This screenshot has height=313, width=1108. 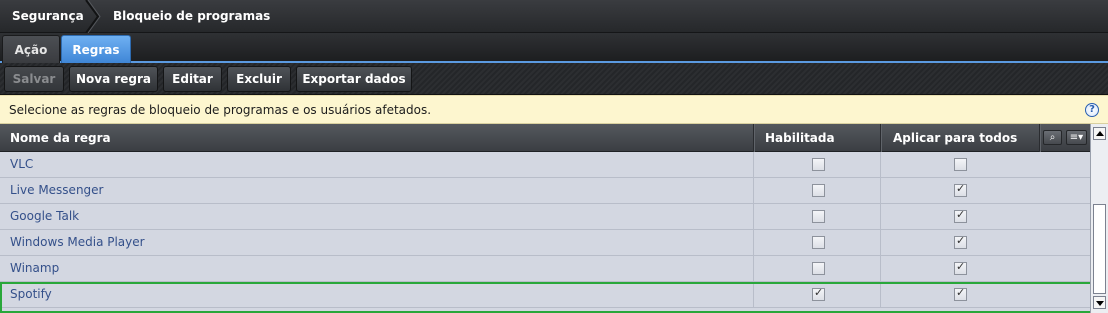 What do you see at coordinates (1076, 137) in the screenshot?
I see `column-menu-icon: ≡▾` at bounding box center [1076, 137].